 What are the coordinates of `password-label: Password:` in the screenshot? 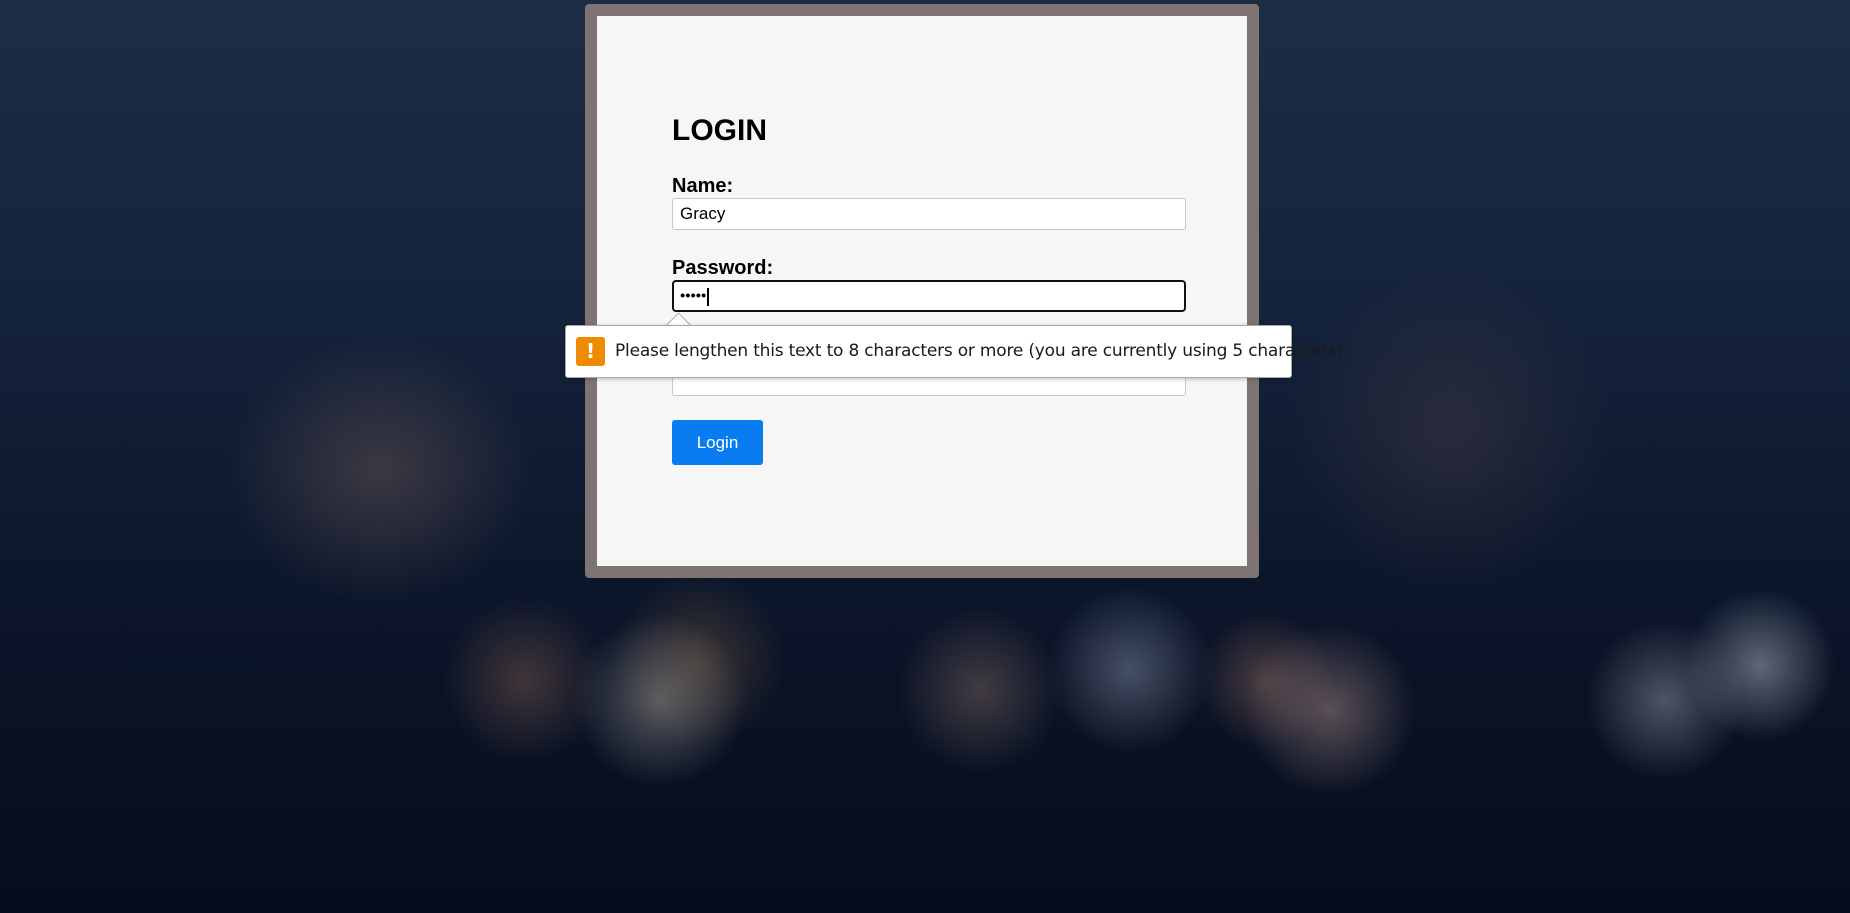 It's located at (723, 268).